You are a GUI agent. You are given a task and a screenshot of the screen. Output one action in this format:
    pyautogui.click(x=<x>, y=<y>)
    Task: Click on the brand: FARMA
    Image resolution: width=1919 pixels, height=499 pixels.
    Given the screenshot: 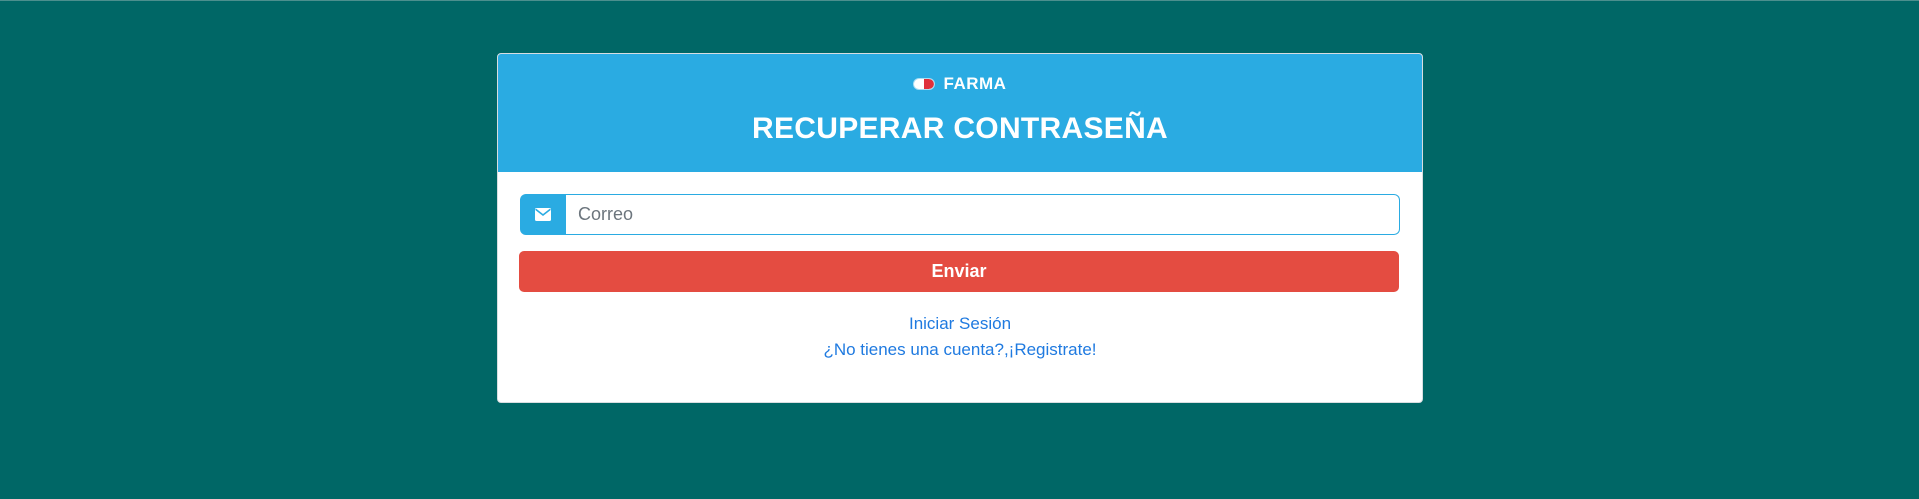 What is the action you would take?
    pyautogui.click(x=960, y=84)
    